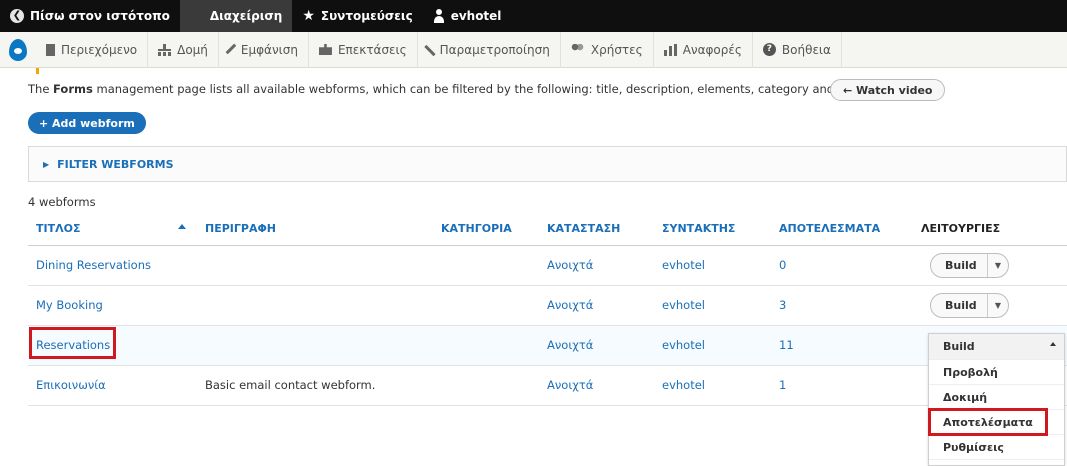  Describe the element at coordinates (115, 164) in the screenshot. I see `filter-label: FILTER WEBFORMS` at that location.